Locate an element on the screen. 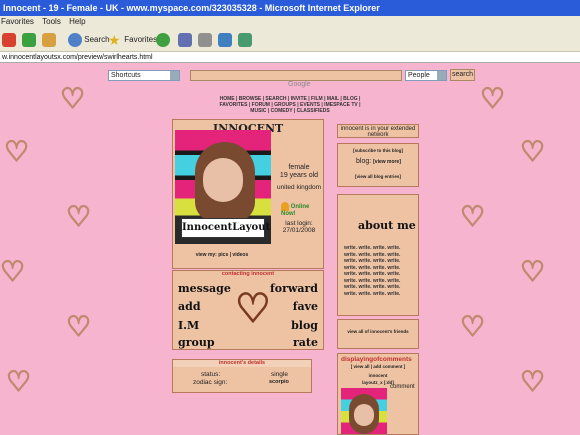 The image size is (580, 435). edit-icon is located at coordinates (225, 39).